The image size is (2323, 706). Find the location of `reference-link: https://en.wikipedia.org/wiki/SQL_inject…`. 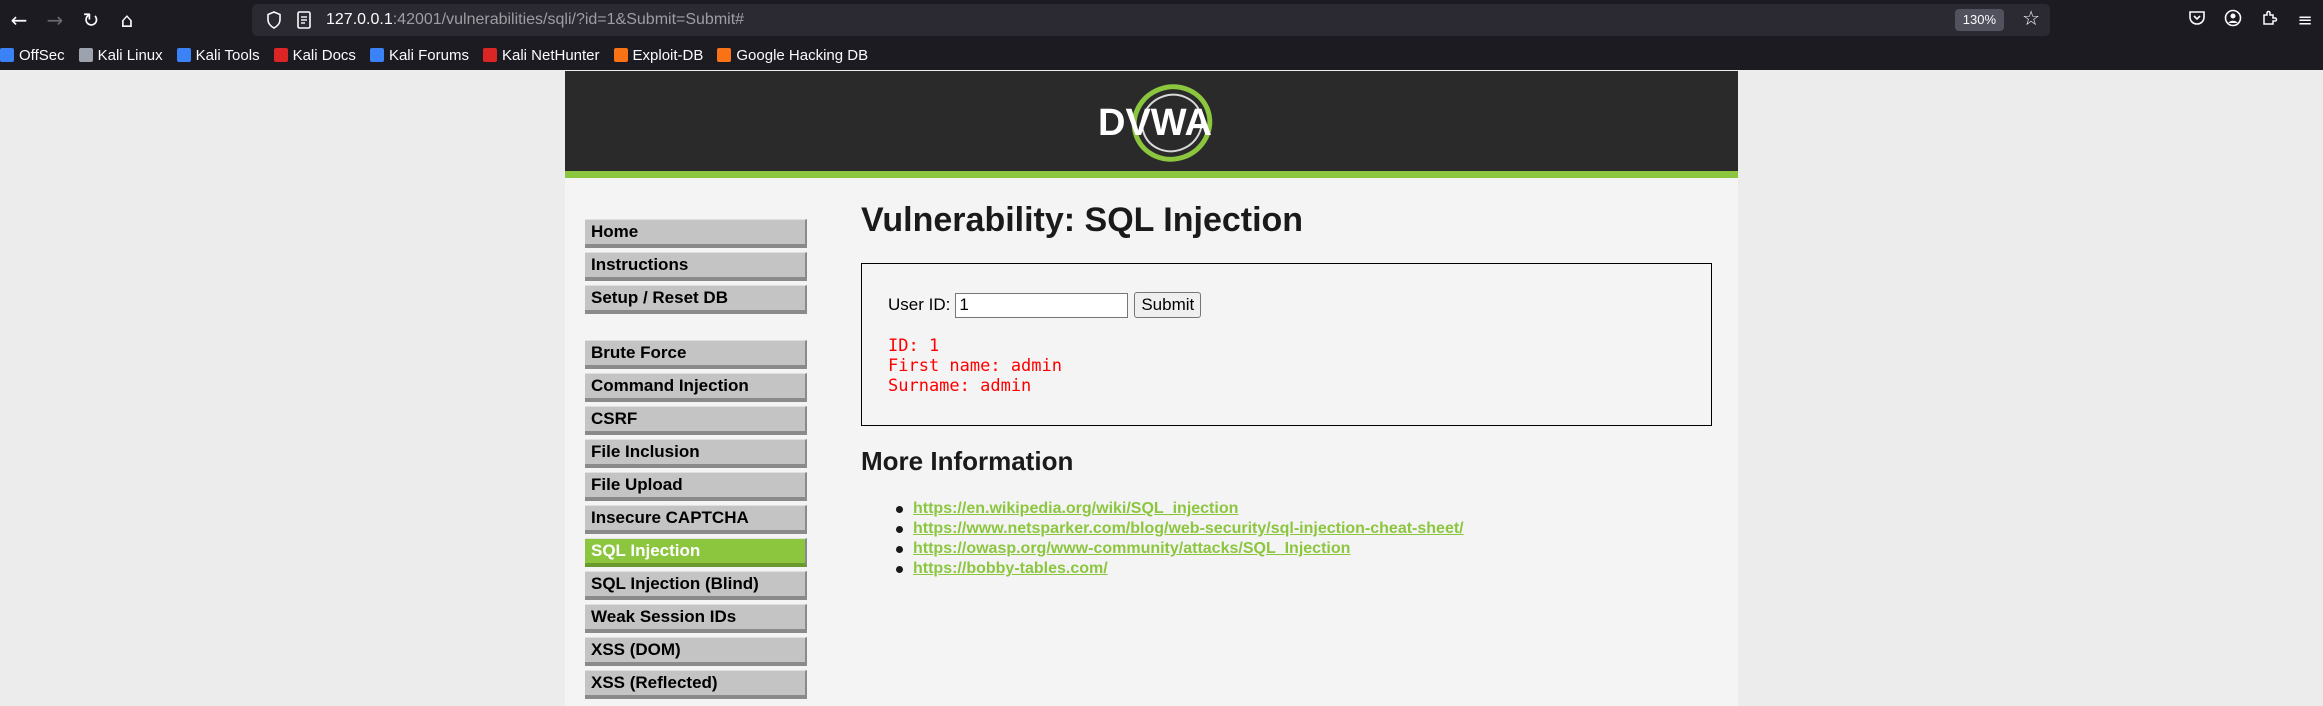

reference-link: https://en.wikipedia.org/wiki/SQL_inject… is located at coordinates (1075, 509).